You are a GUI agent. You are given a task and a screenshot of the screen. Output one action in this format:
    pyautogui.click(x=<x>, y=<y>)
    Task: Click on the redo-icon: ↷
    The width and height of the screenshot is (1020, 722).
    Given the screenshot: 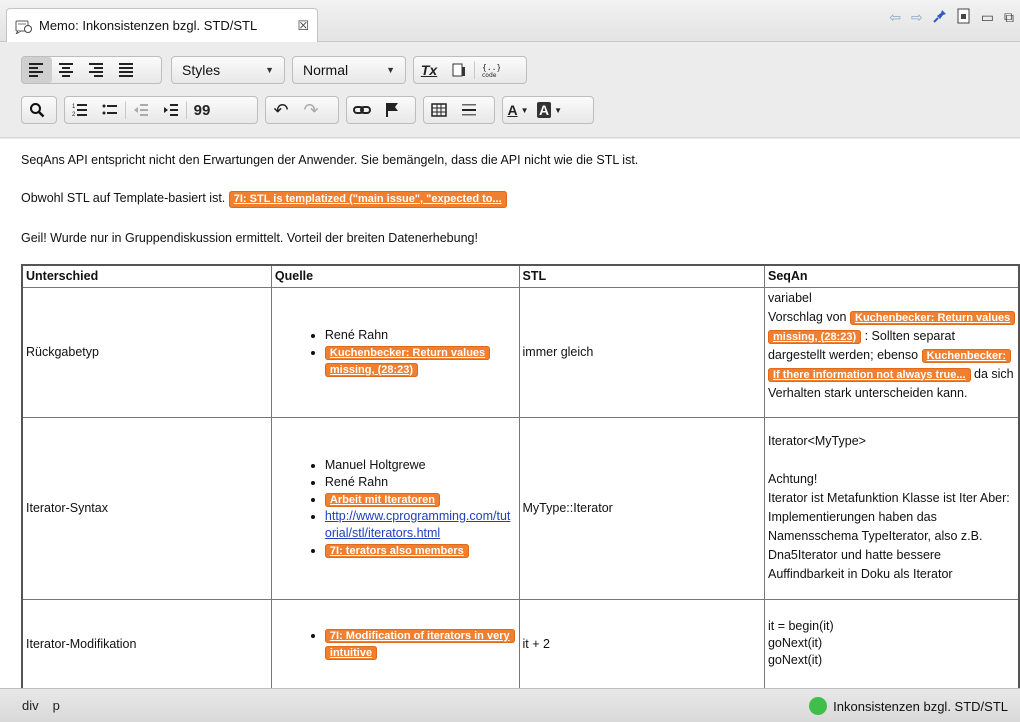 What is the action you would take?
    pyautogui.click(x=311, y=109)
    